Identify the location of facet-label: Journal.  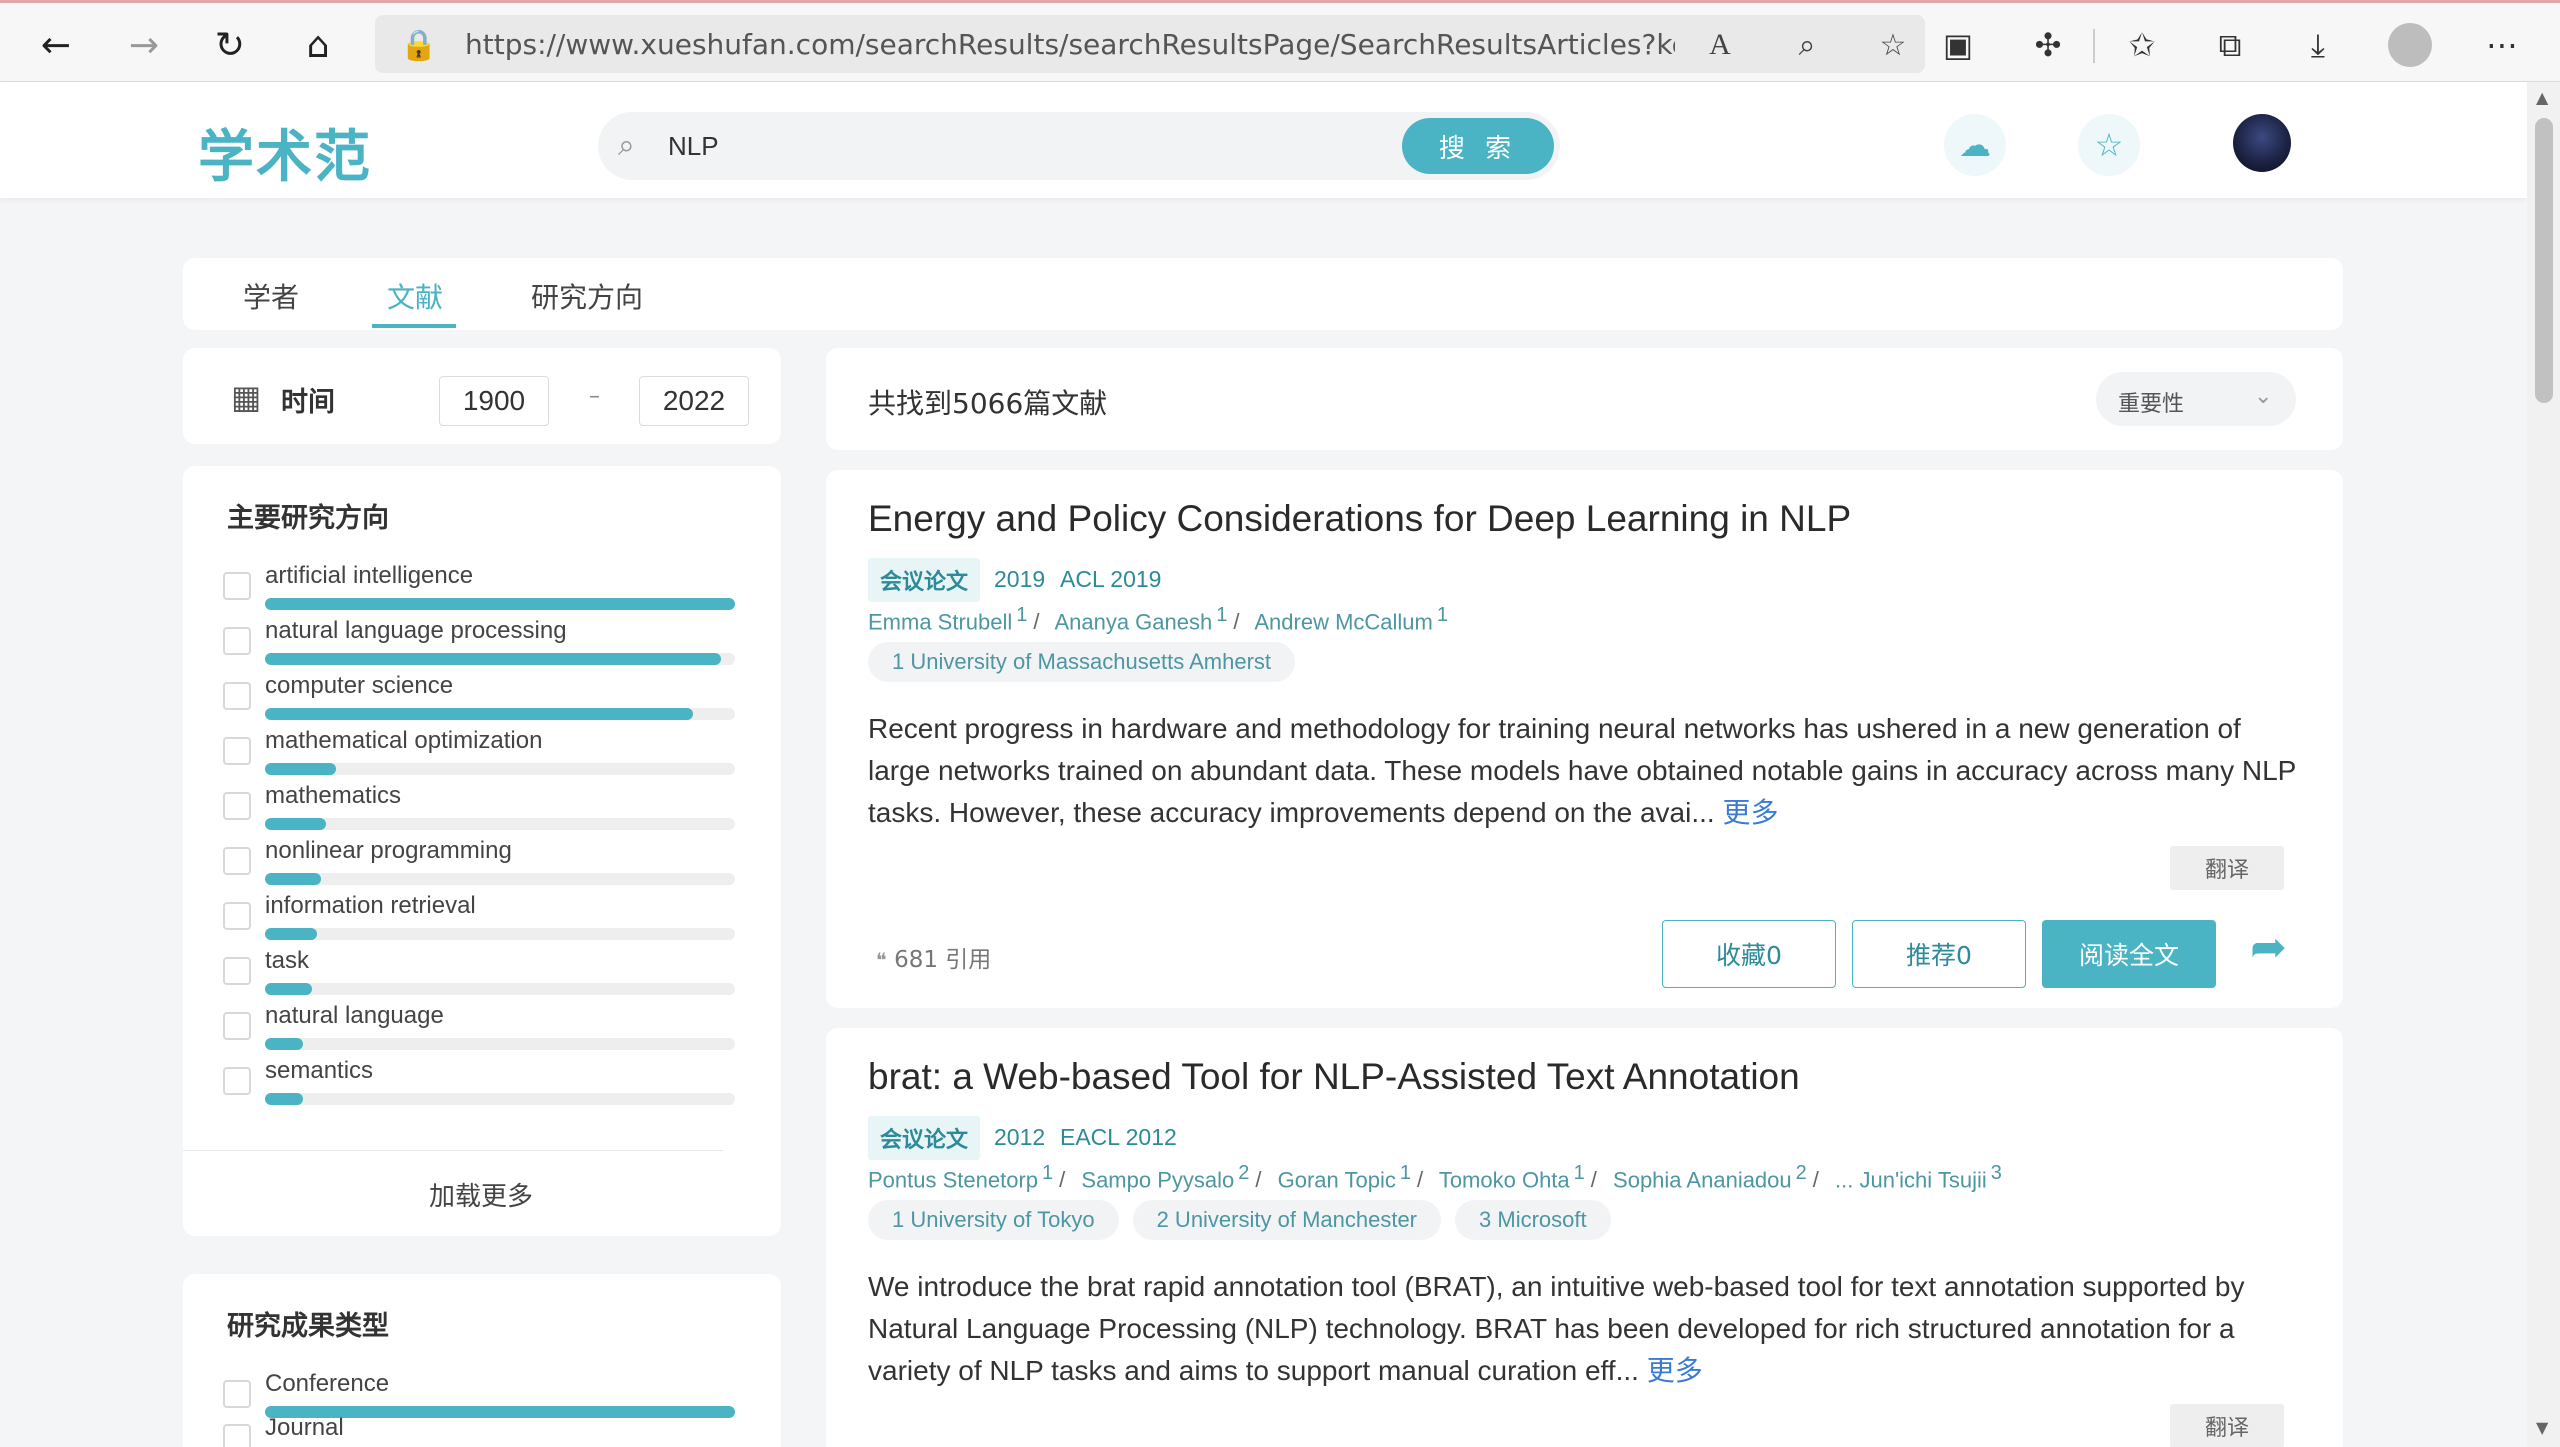
(304, 1427).